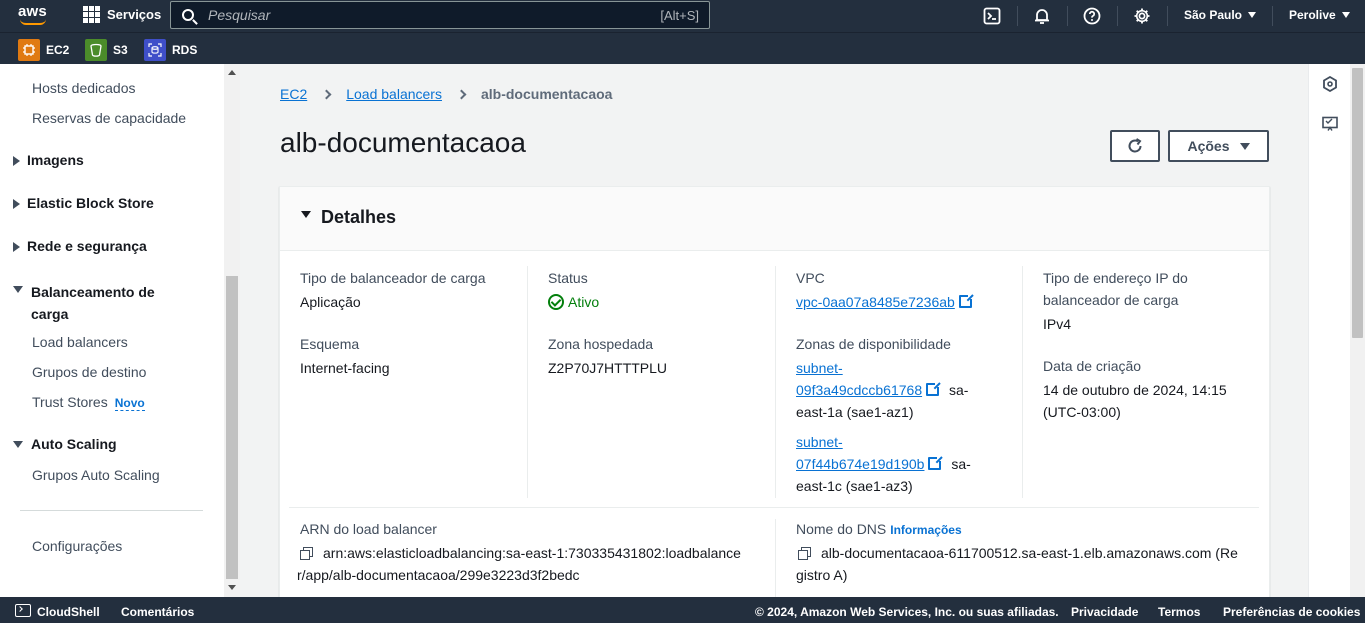 Image resolution: width=1365 pixels, height=623 pixels. I want to click on page-title: alb-documentacaoa, so click(403, 142).